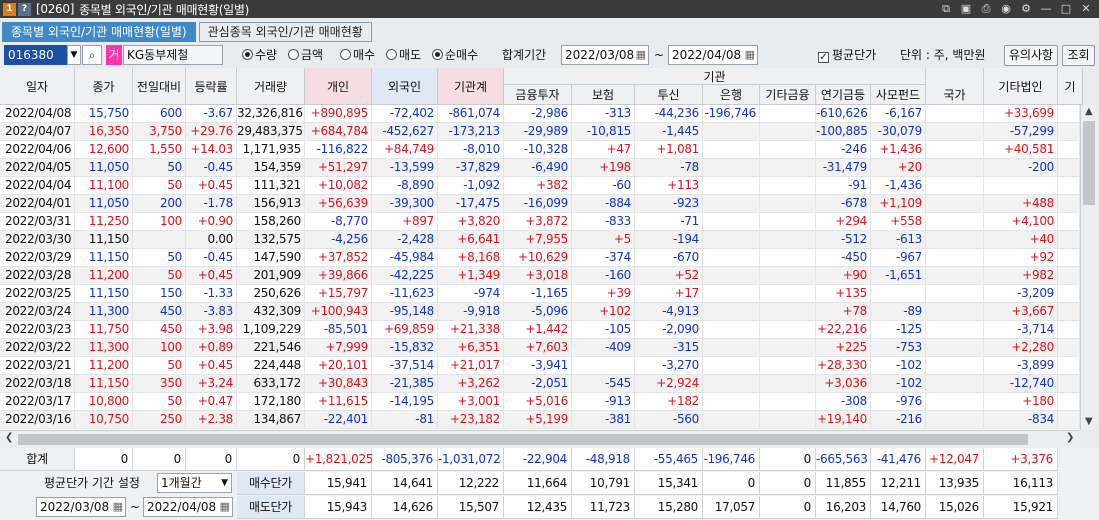 The height and width of the screenshot is (520, 1099). I want to click on scroll-right-icon: ❯, so click(1070, 437).